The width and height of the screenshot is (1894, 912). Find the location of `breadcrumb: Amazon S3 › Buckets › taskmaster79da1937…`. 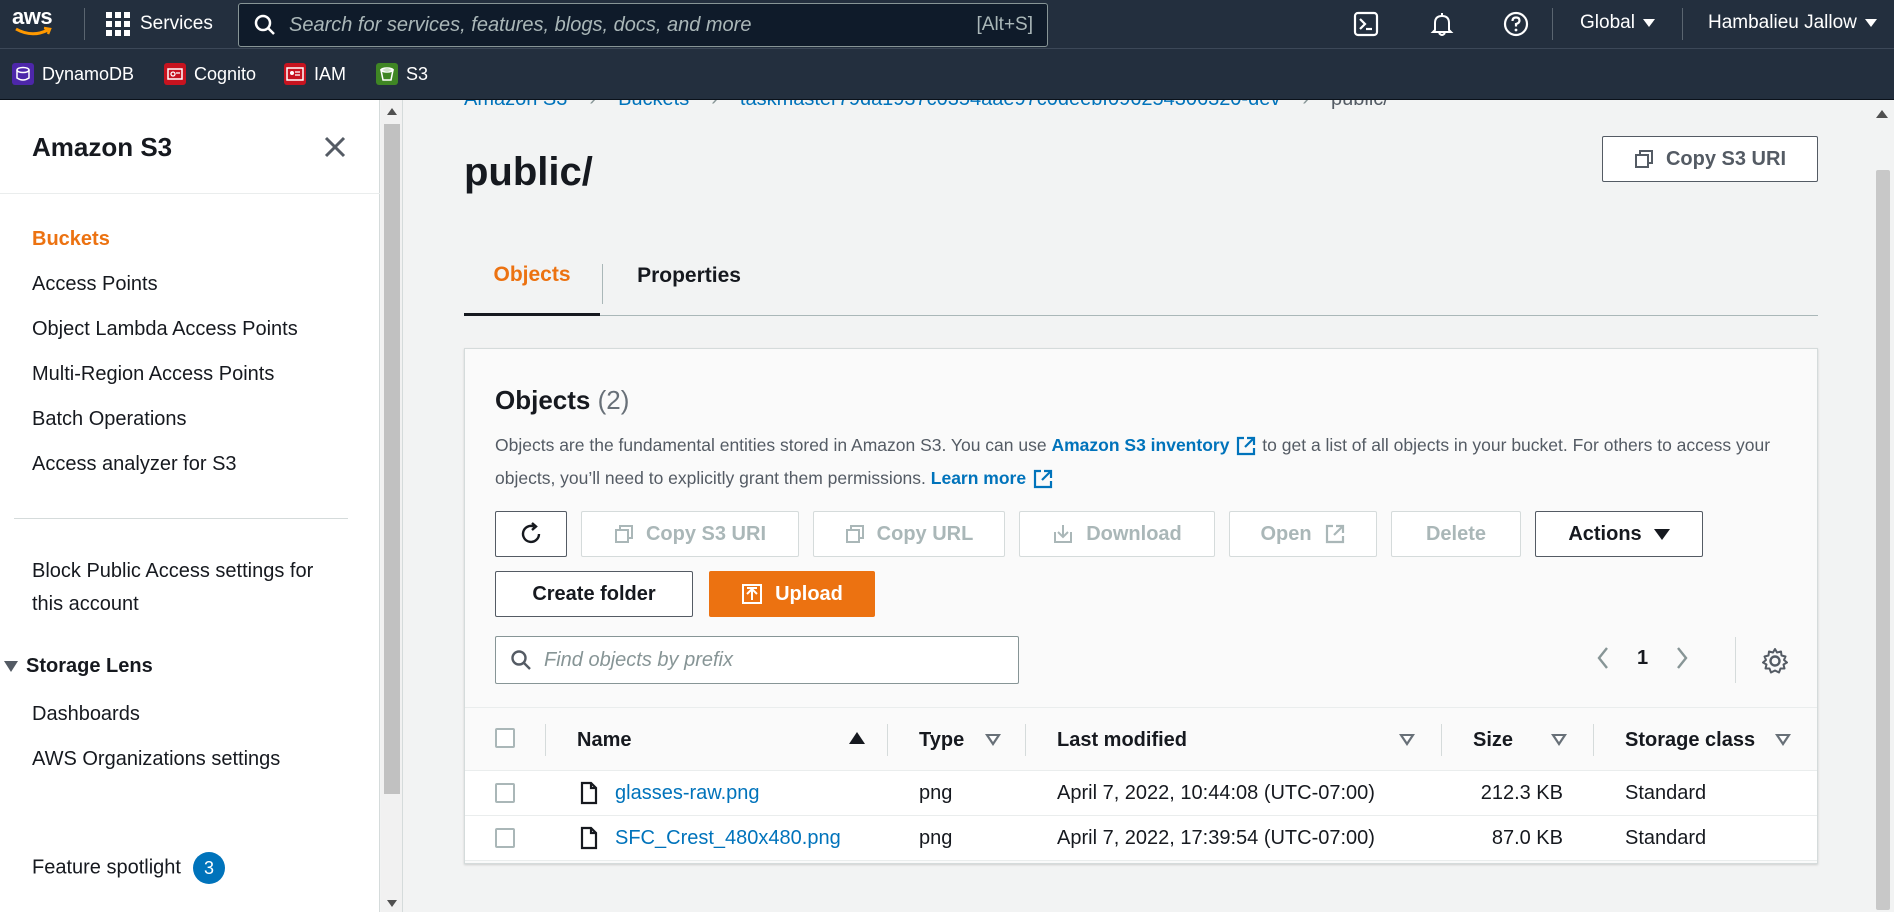

breadcrumb: Amazon S3 › Buckets › taskmaster79da1937… is located at coordinates (926, 105).